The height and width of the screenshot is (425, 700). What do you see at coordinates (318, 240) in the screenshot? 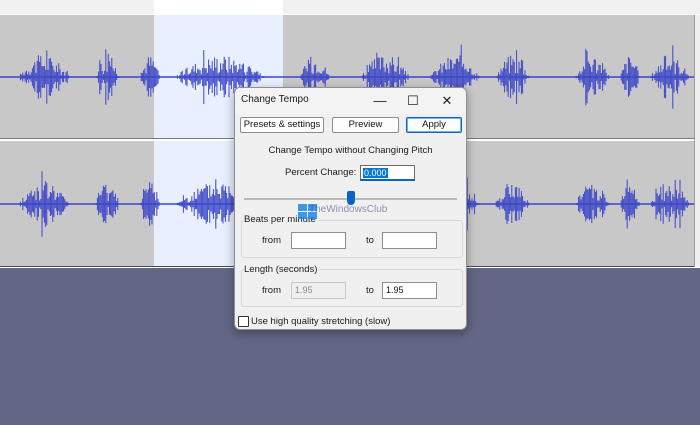
I see `bpm-from-input` at bounding box center [318, 240].